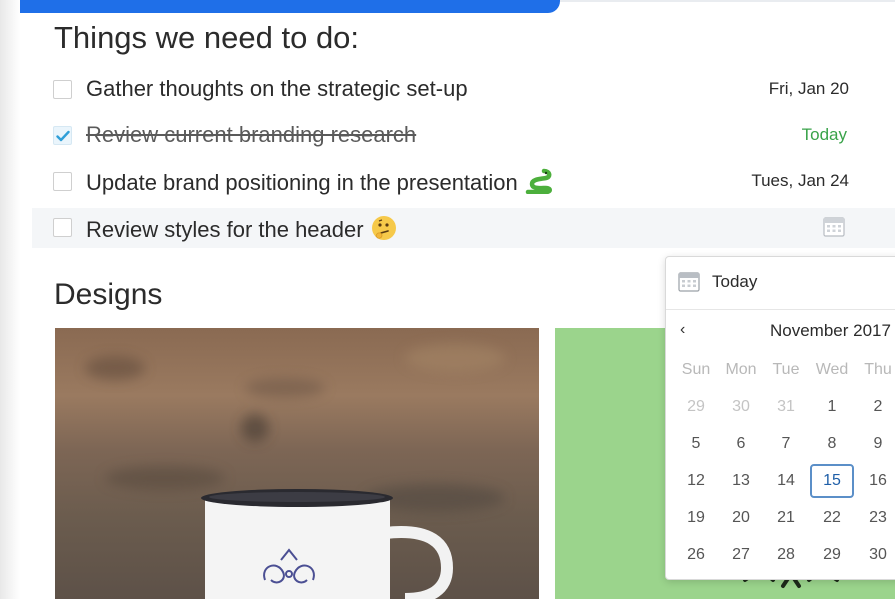 Image resolution: width=895 pixels, height=599 pixels. I want to click on task-label: Review current branding research, so click(251, 134).